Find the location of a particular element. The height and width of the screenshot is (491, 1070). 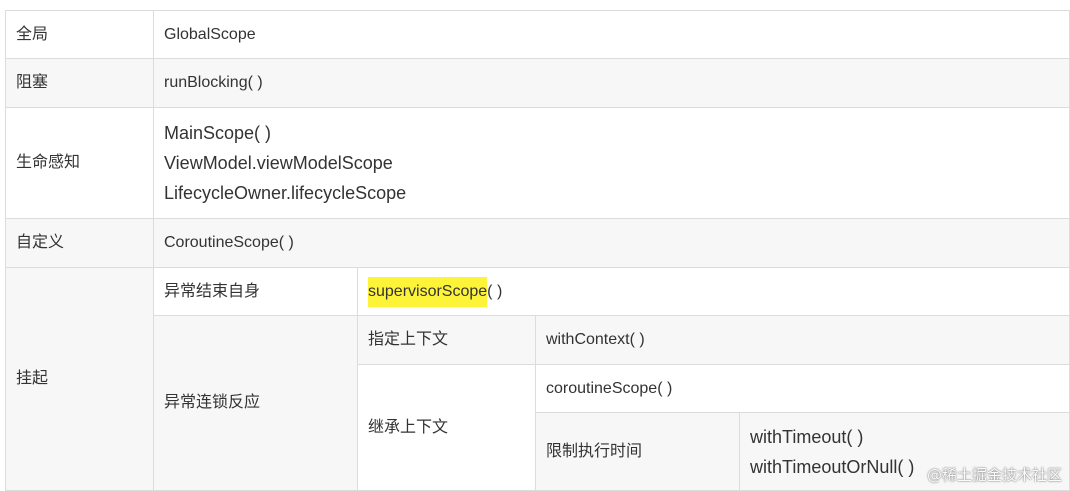

inherit-context-label: 继承上下文 is located at coordinates (447, 428).